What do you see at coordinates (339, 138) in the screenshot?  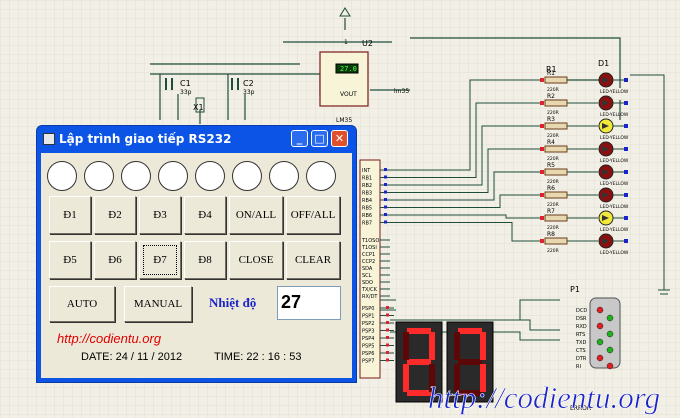 I see `close-window-button: ✕` at bounding box center [339, 138].